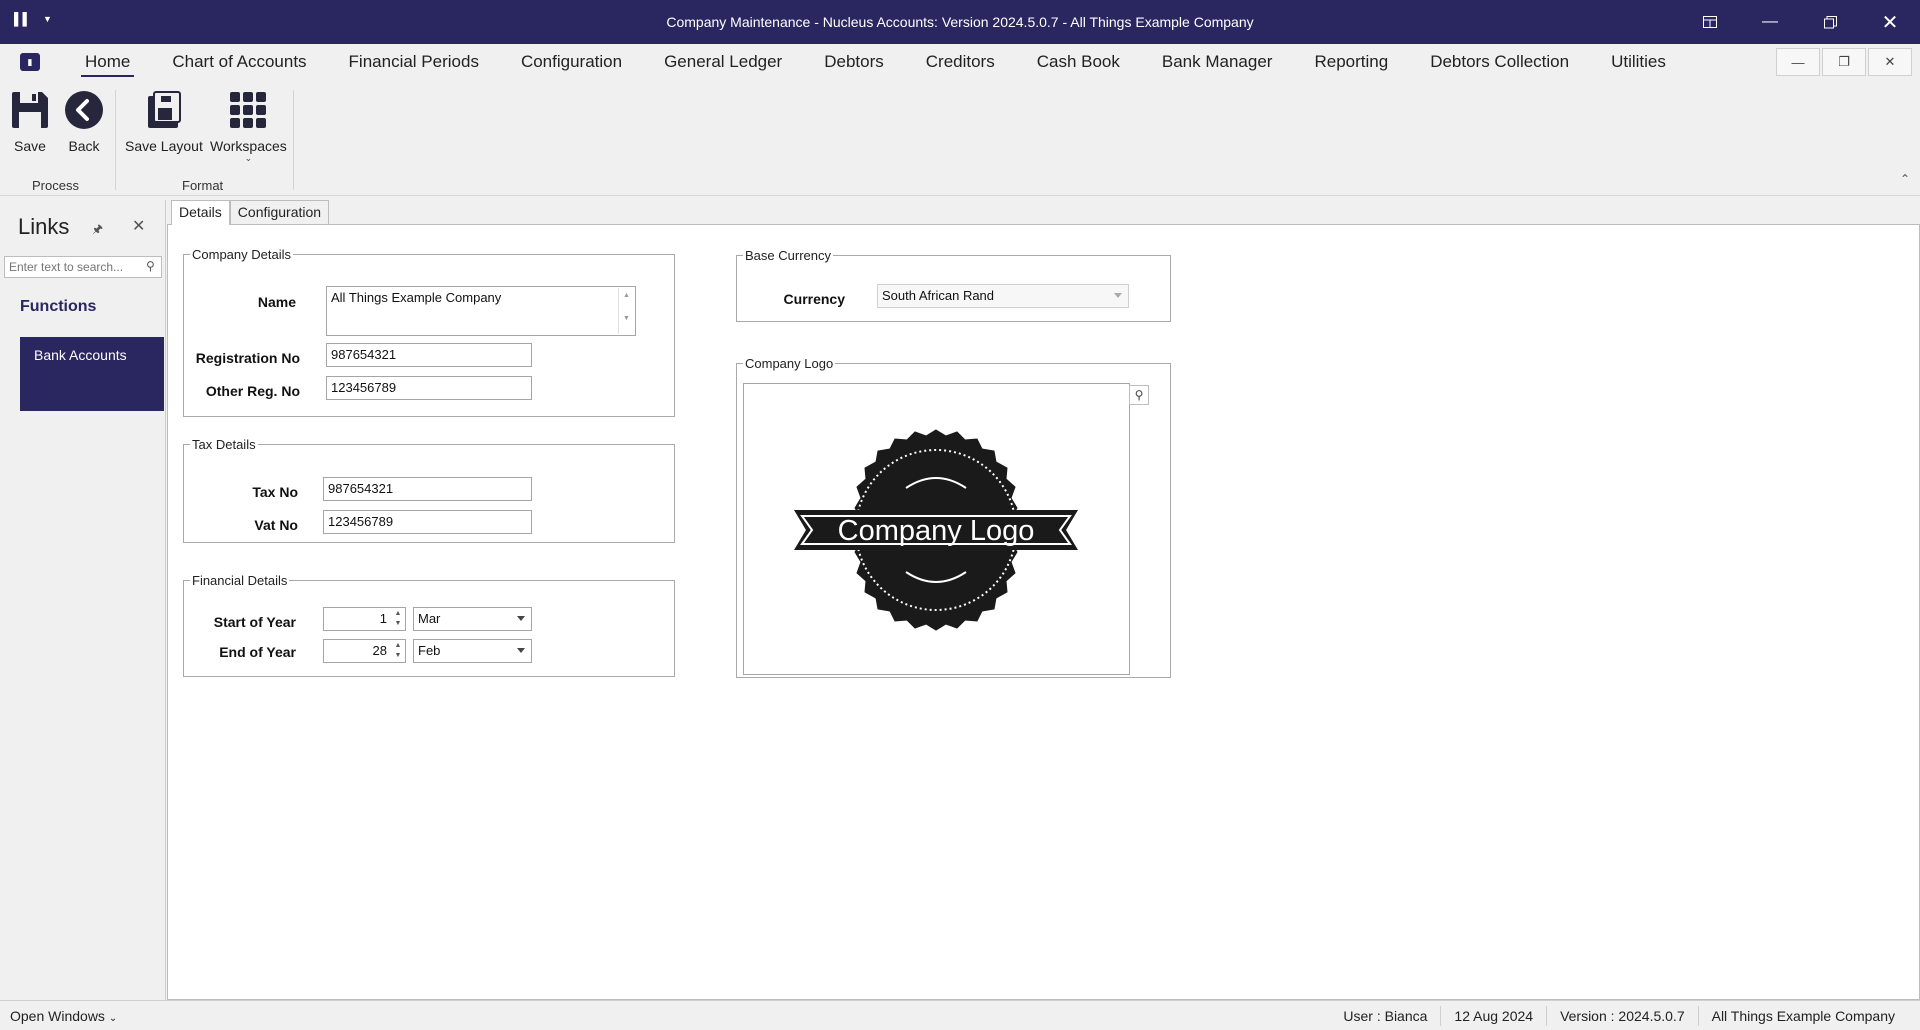 The width and height of the screenshot is (1920, 1030). I want to click on close-button: ✕, so click(1890, 22).